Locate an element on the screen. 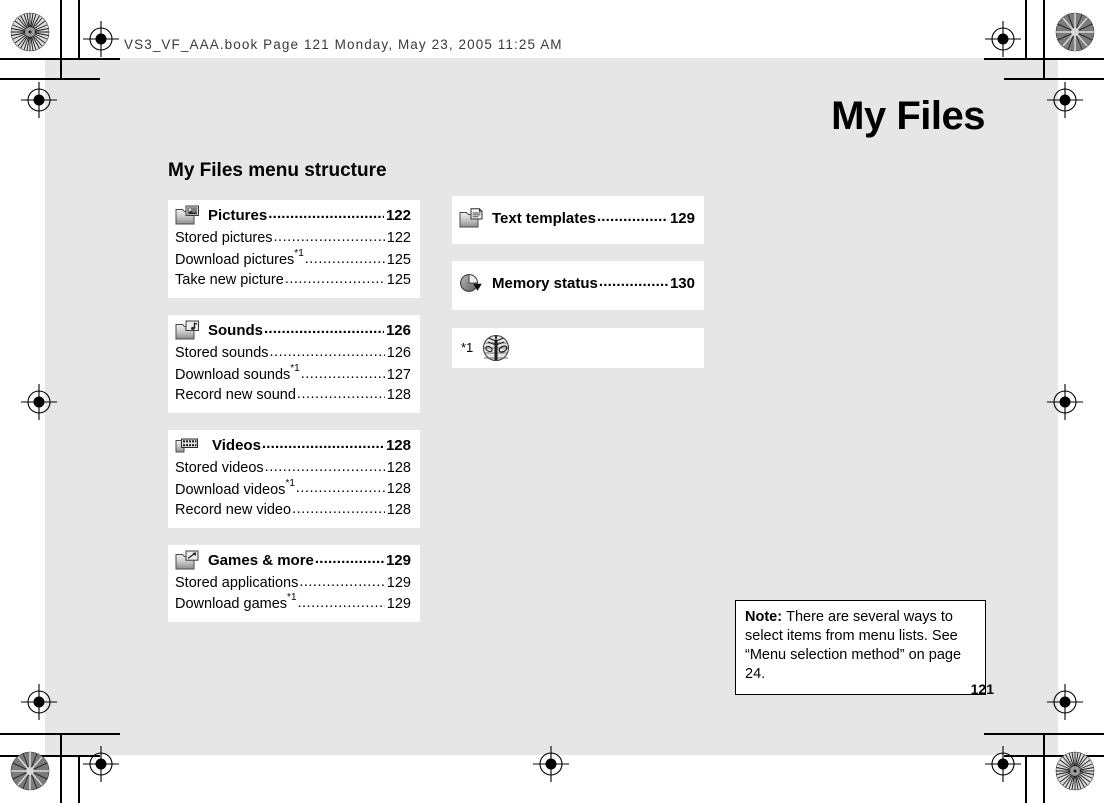 The width and height of the screenshot is (1104, 803). menu-label: Take new picture is located at coordinates (229, 280).